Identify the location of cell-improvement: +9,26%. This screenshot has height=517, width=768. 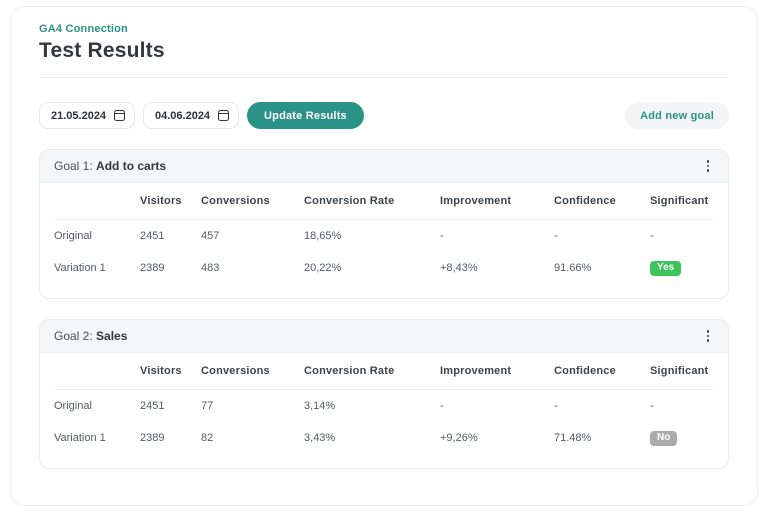
(459, 438).